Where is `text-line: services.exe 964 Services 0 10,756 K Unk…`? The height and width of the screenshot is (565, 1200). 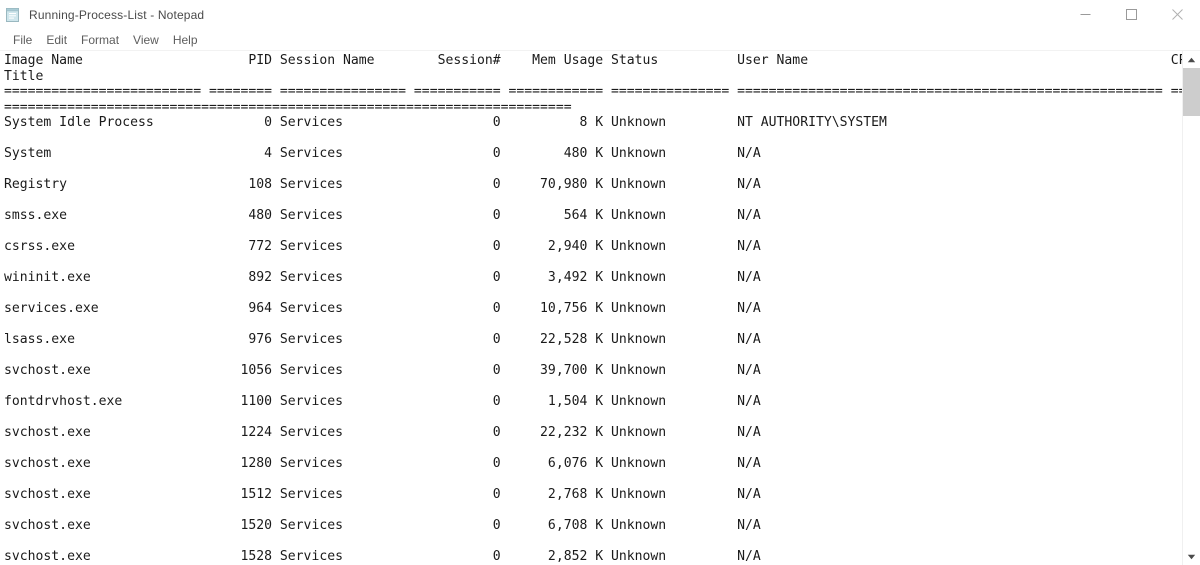 text-line: services.exe 964 Services 0 10,756 K Unk… is located at coordinates (593, 308).